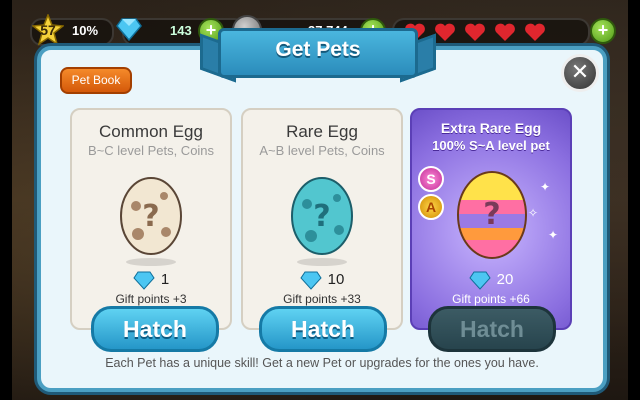  What do you see at coordinates (634, 200) in the screenshot?
I see `letterbox-right` at bounding box center [634, 200].